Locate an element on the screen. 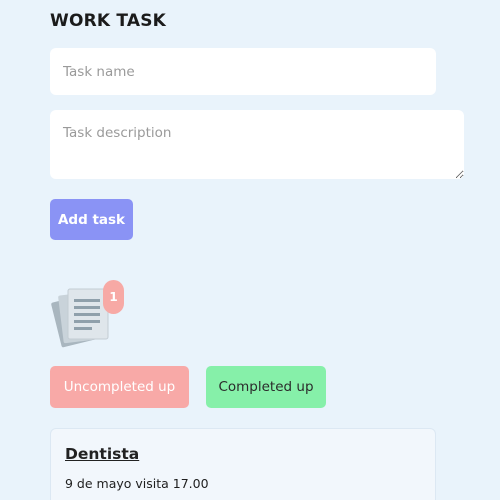  add-task-button: Add task is located at coordinates (91, 219).